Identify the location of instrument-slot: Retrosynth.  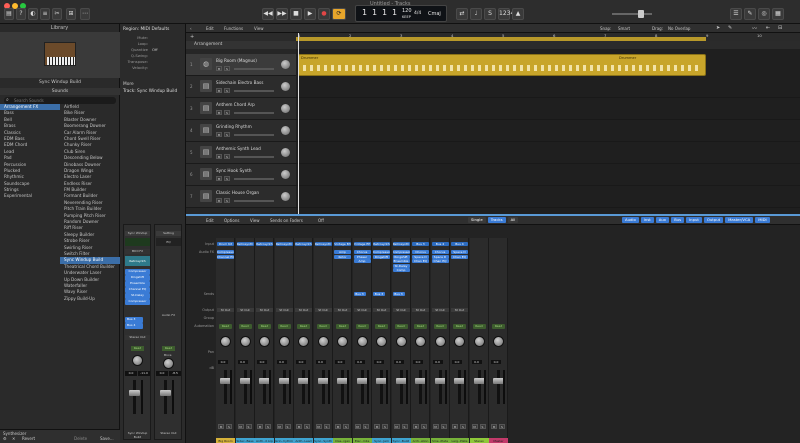
(137, 261).